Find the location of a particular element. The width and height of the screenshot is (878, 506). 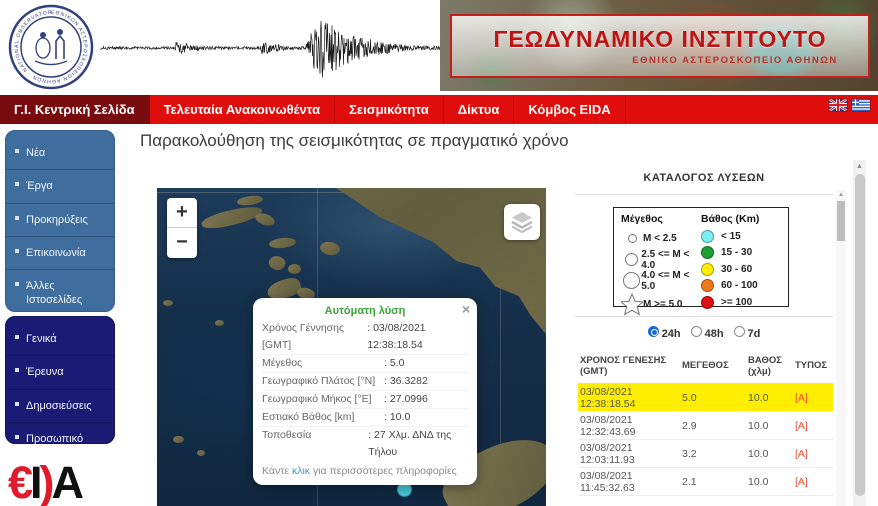

sidebar-item-general: Γενικά is located at coordinates (60, 340).